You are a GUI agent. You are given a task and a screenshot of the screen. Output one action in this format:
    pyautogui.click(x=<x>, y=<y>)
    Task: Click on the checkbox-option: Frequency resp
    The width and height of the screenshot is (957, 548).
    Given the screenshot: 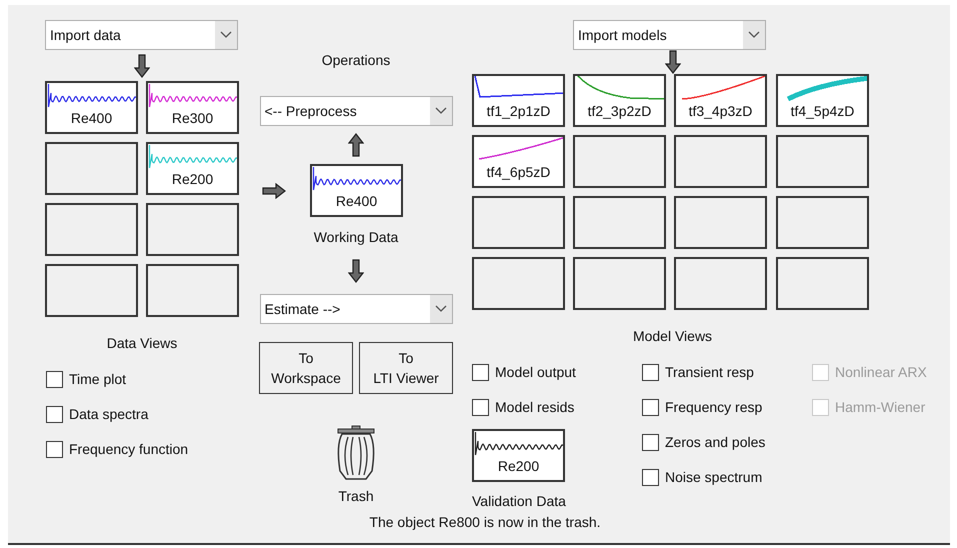 What is the action you would take?
    pyautogui.click(x=727, y=407)
    